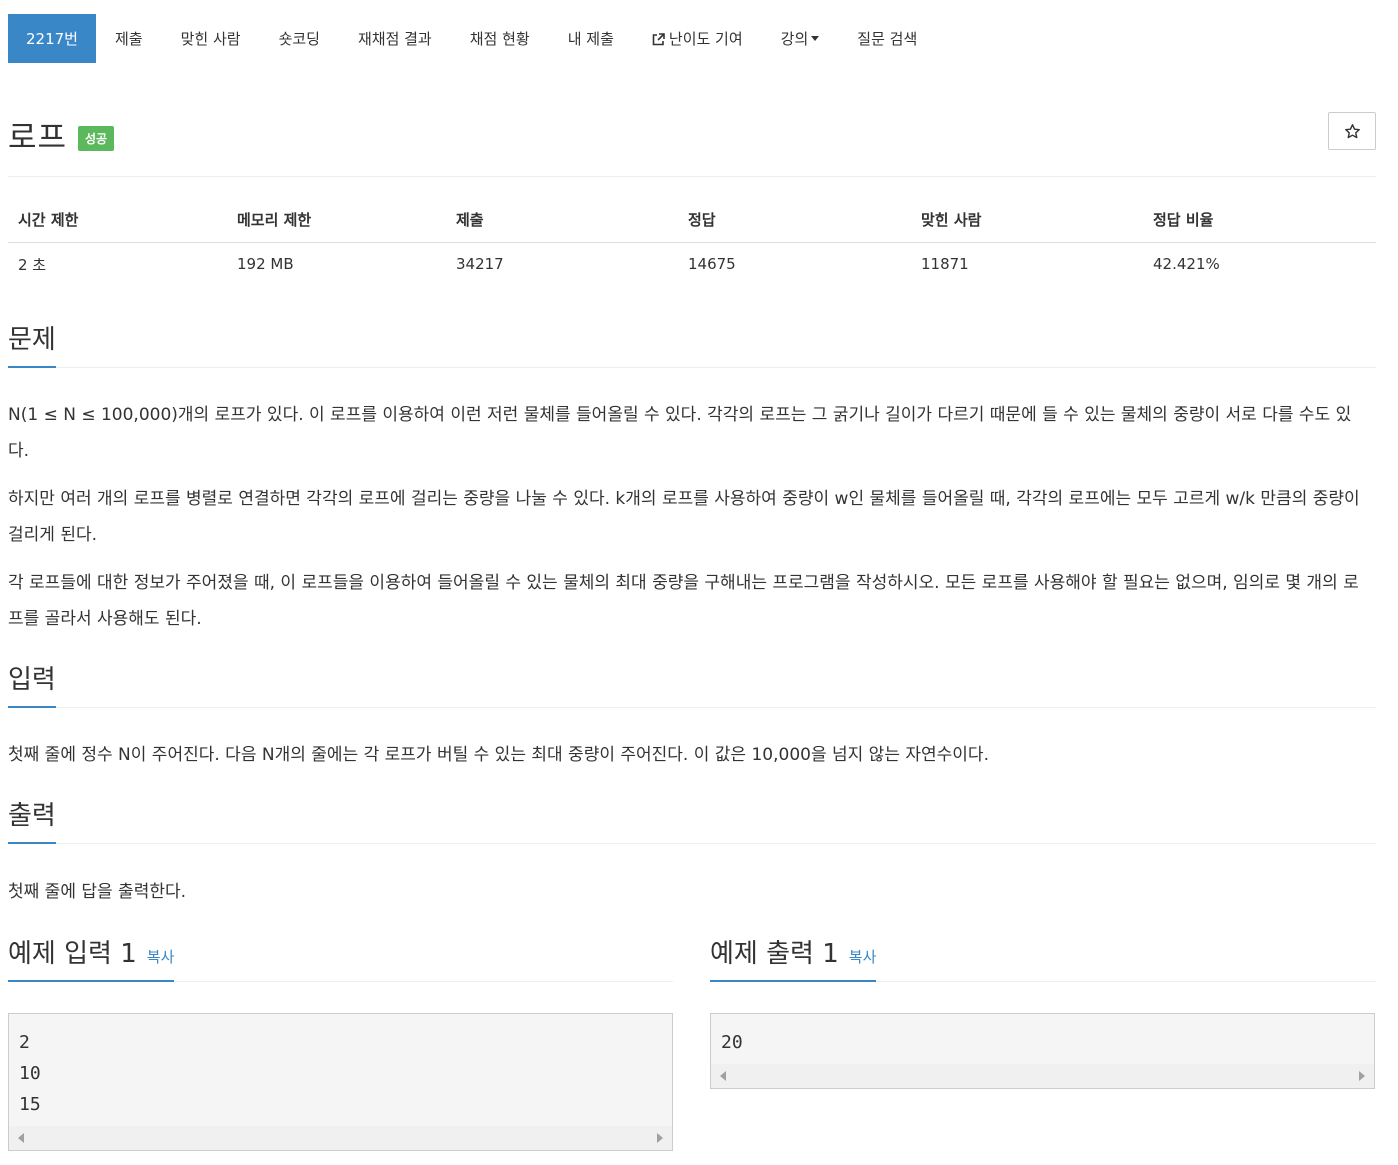 The height and width of the screenshot is (1165, 1398). I want to click on nav-item-short-coding: 숏코딩, so click(299, 38).